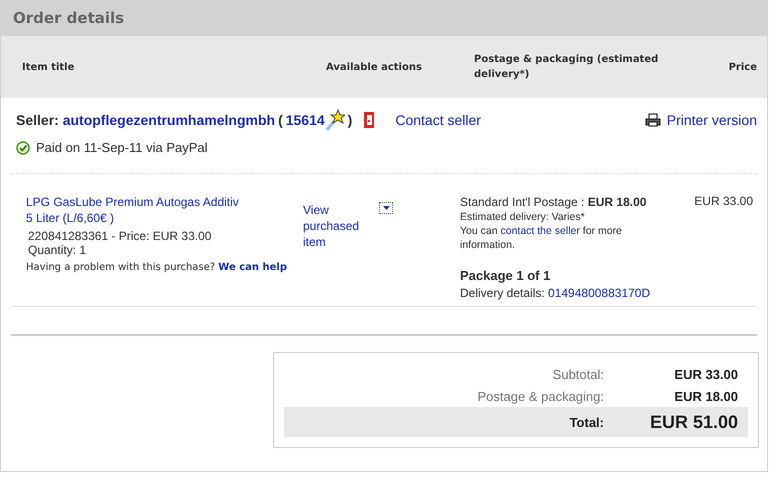 The width and height of the screenshot is (784, 487). What do you see at coordinates (711, 120) in the screenshot?
I see `printer-version-link: Printer version` at bounding box center [711, 120].